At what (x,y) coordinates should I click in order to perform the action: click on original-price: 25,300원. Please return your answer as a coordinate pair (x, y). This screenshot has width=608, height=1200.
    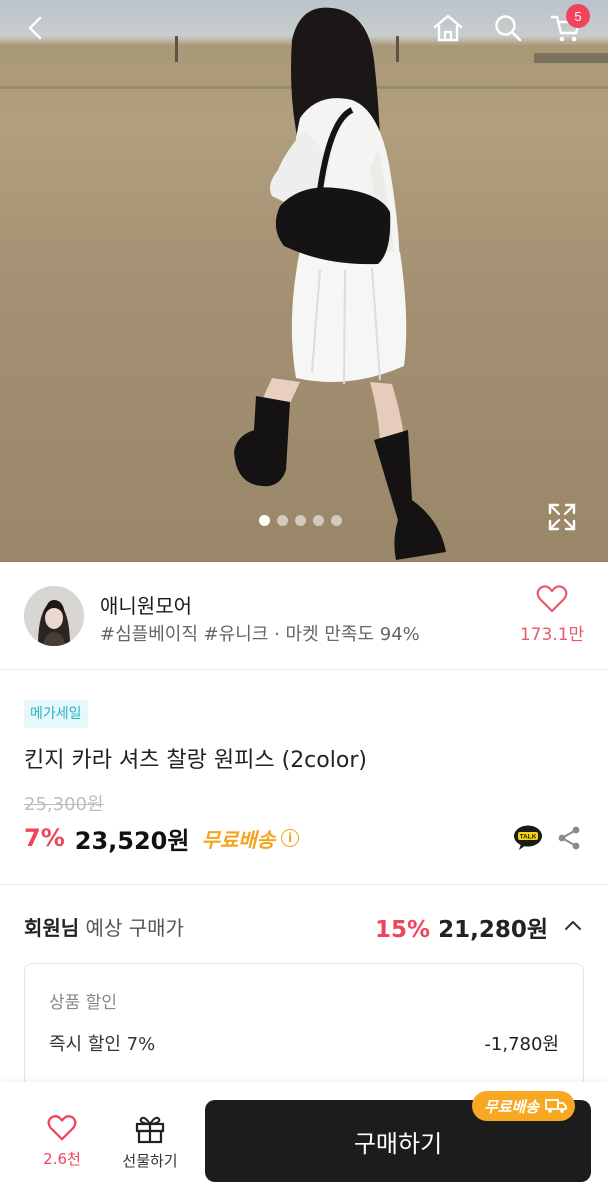
    Looking at the image, I should click on (64, 804).